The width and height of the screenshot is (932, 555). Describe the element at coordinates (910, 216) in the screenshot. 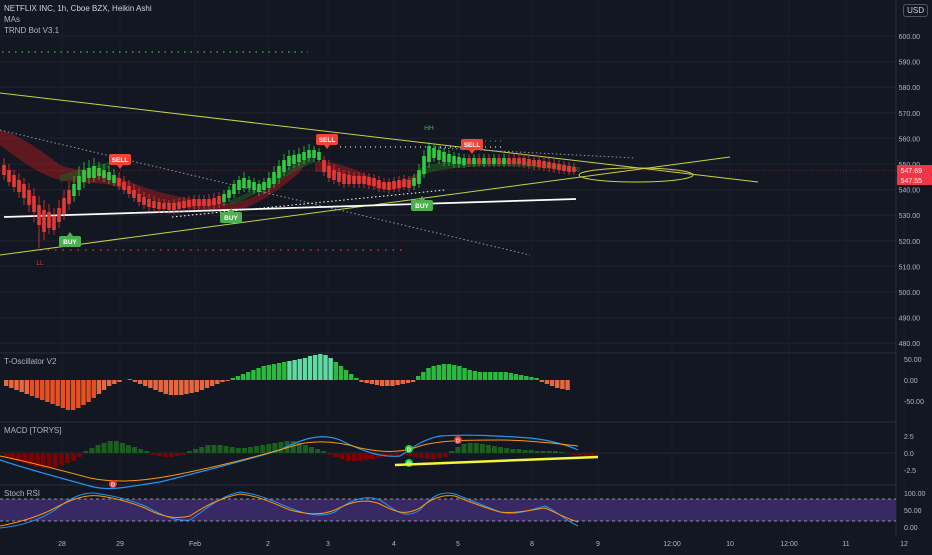

I see `price-tick: 530.00` at that location.